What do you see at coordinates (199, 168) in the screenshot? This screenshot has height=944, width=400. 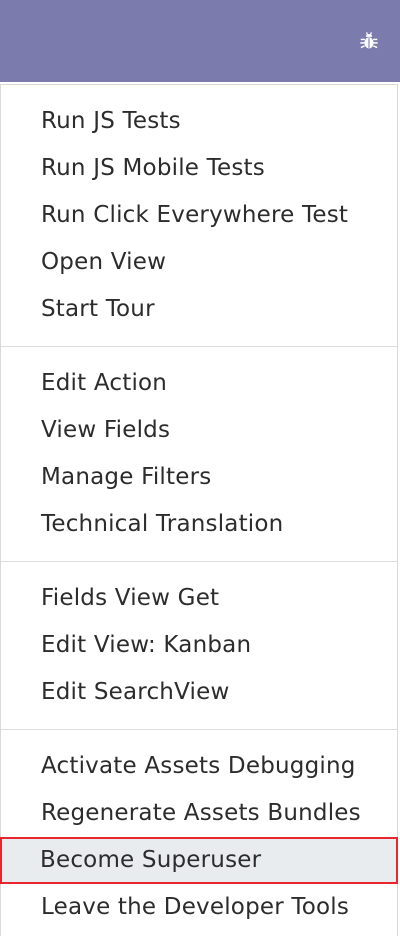 I see `menu-item-run-js-mobile-tests: Run JS Mobile Tests` at bounding box center [199, 168].